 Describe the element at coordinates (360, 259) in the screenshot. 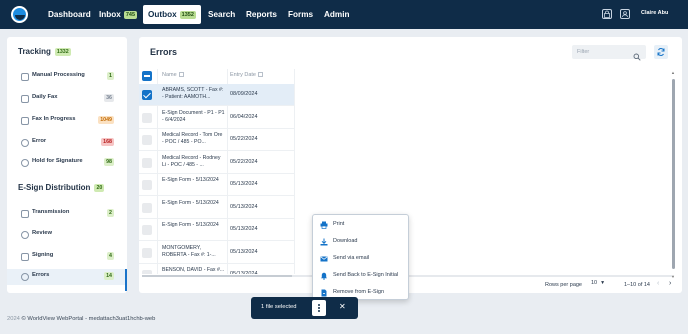

I see `menu-item-send-email: Send via email` at that location.